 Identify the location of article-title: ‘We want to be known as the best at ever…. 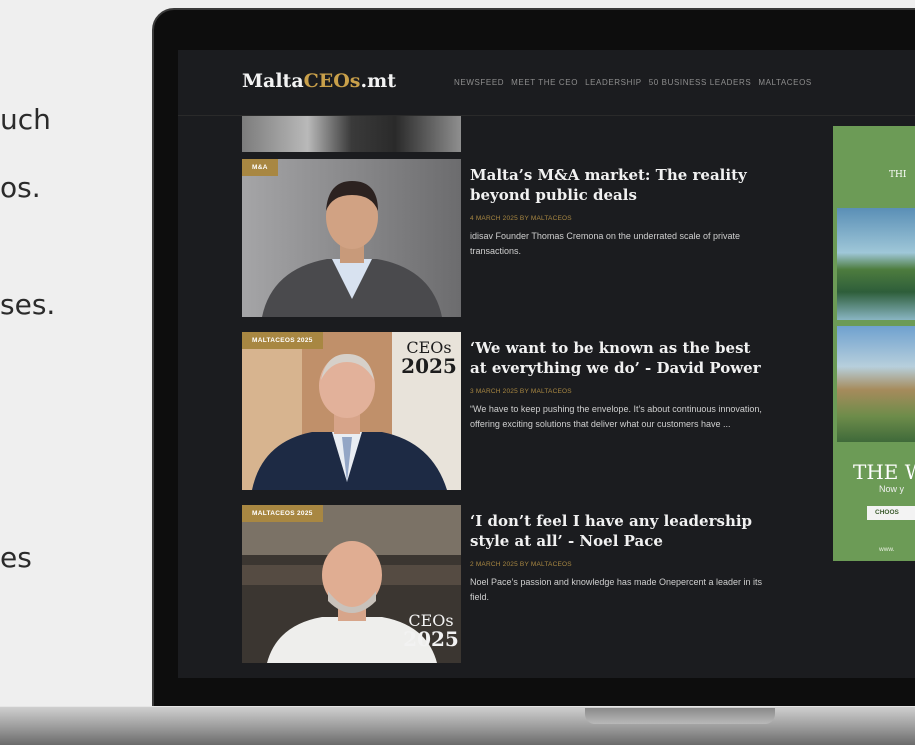
(616, 358).